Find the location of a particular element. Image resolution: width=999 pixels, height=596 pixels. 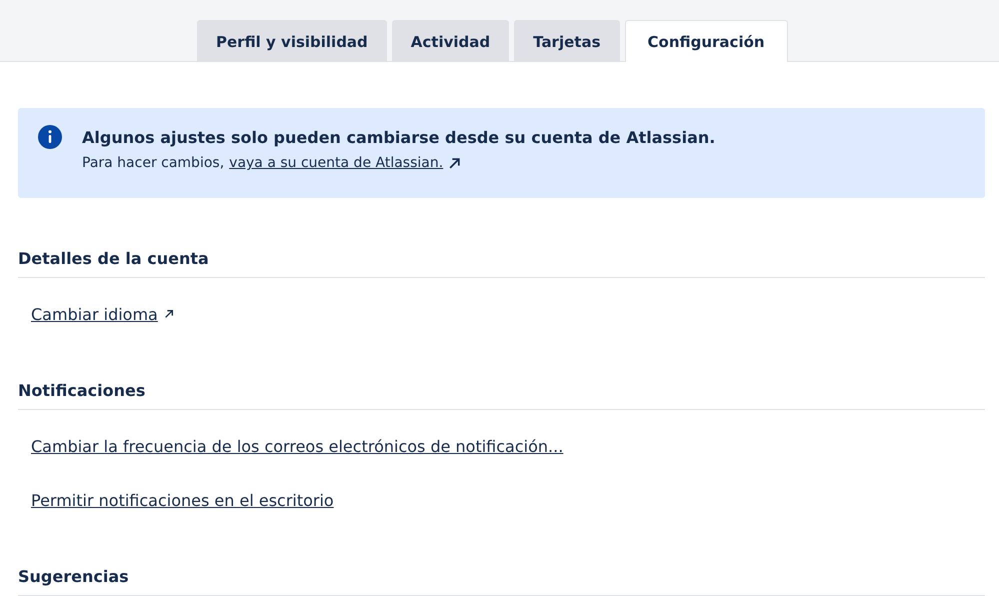

info-icon is located at coordinates (50, 137).